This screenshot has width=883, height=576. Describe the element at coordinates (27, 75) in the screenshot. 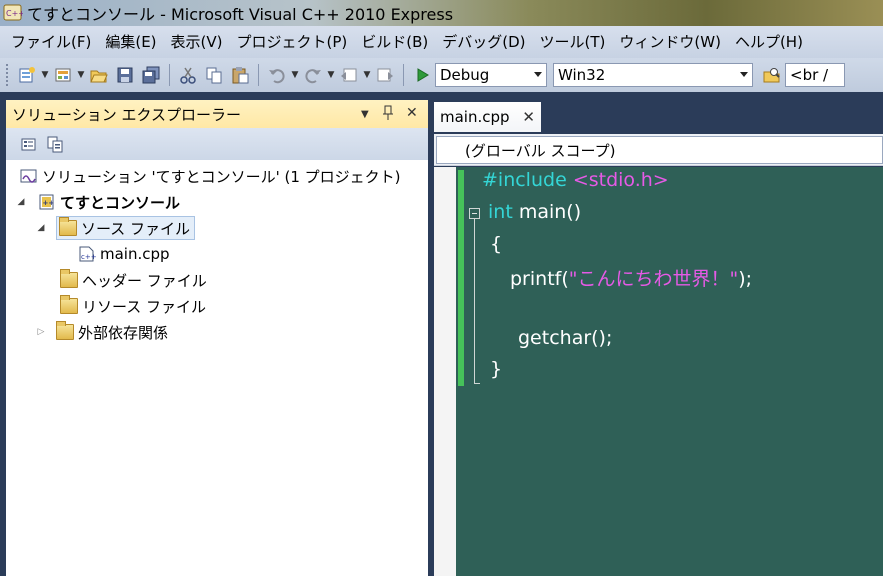

I see `new-project-icon` at that location.